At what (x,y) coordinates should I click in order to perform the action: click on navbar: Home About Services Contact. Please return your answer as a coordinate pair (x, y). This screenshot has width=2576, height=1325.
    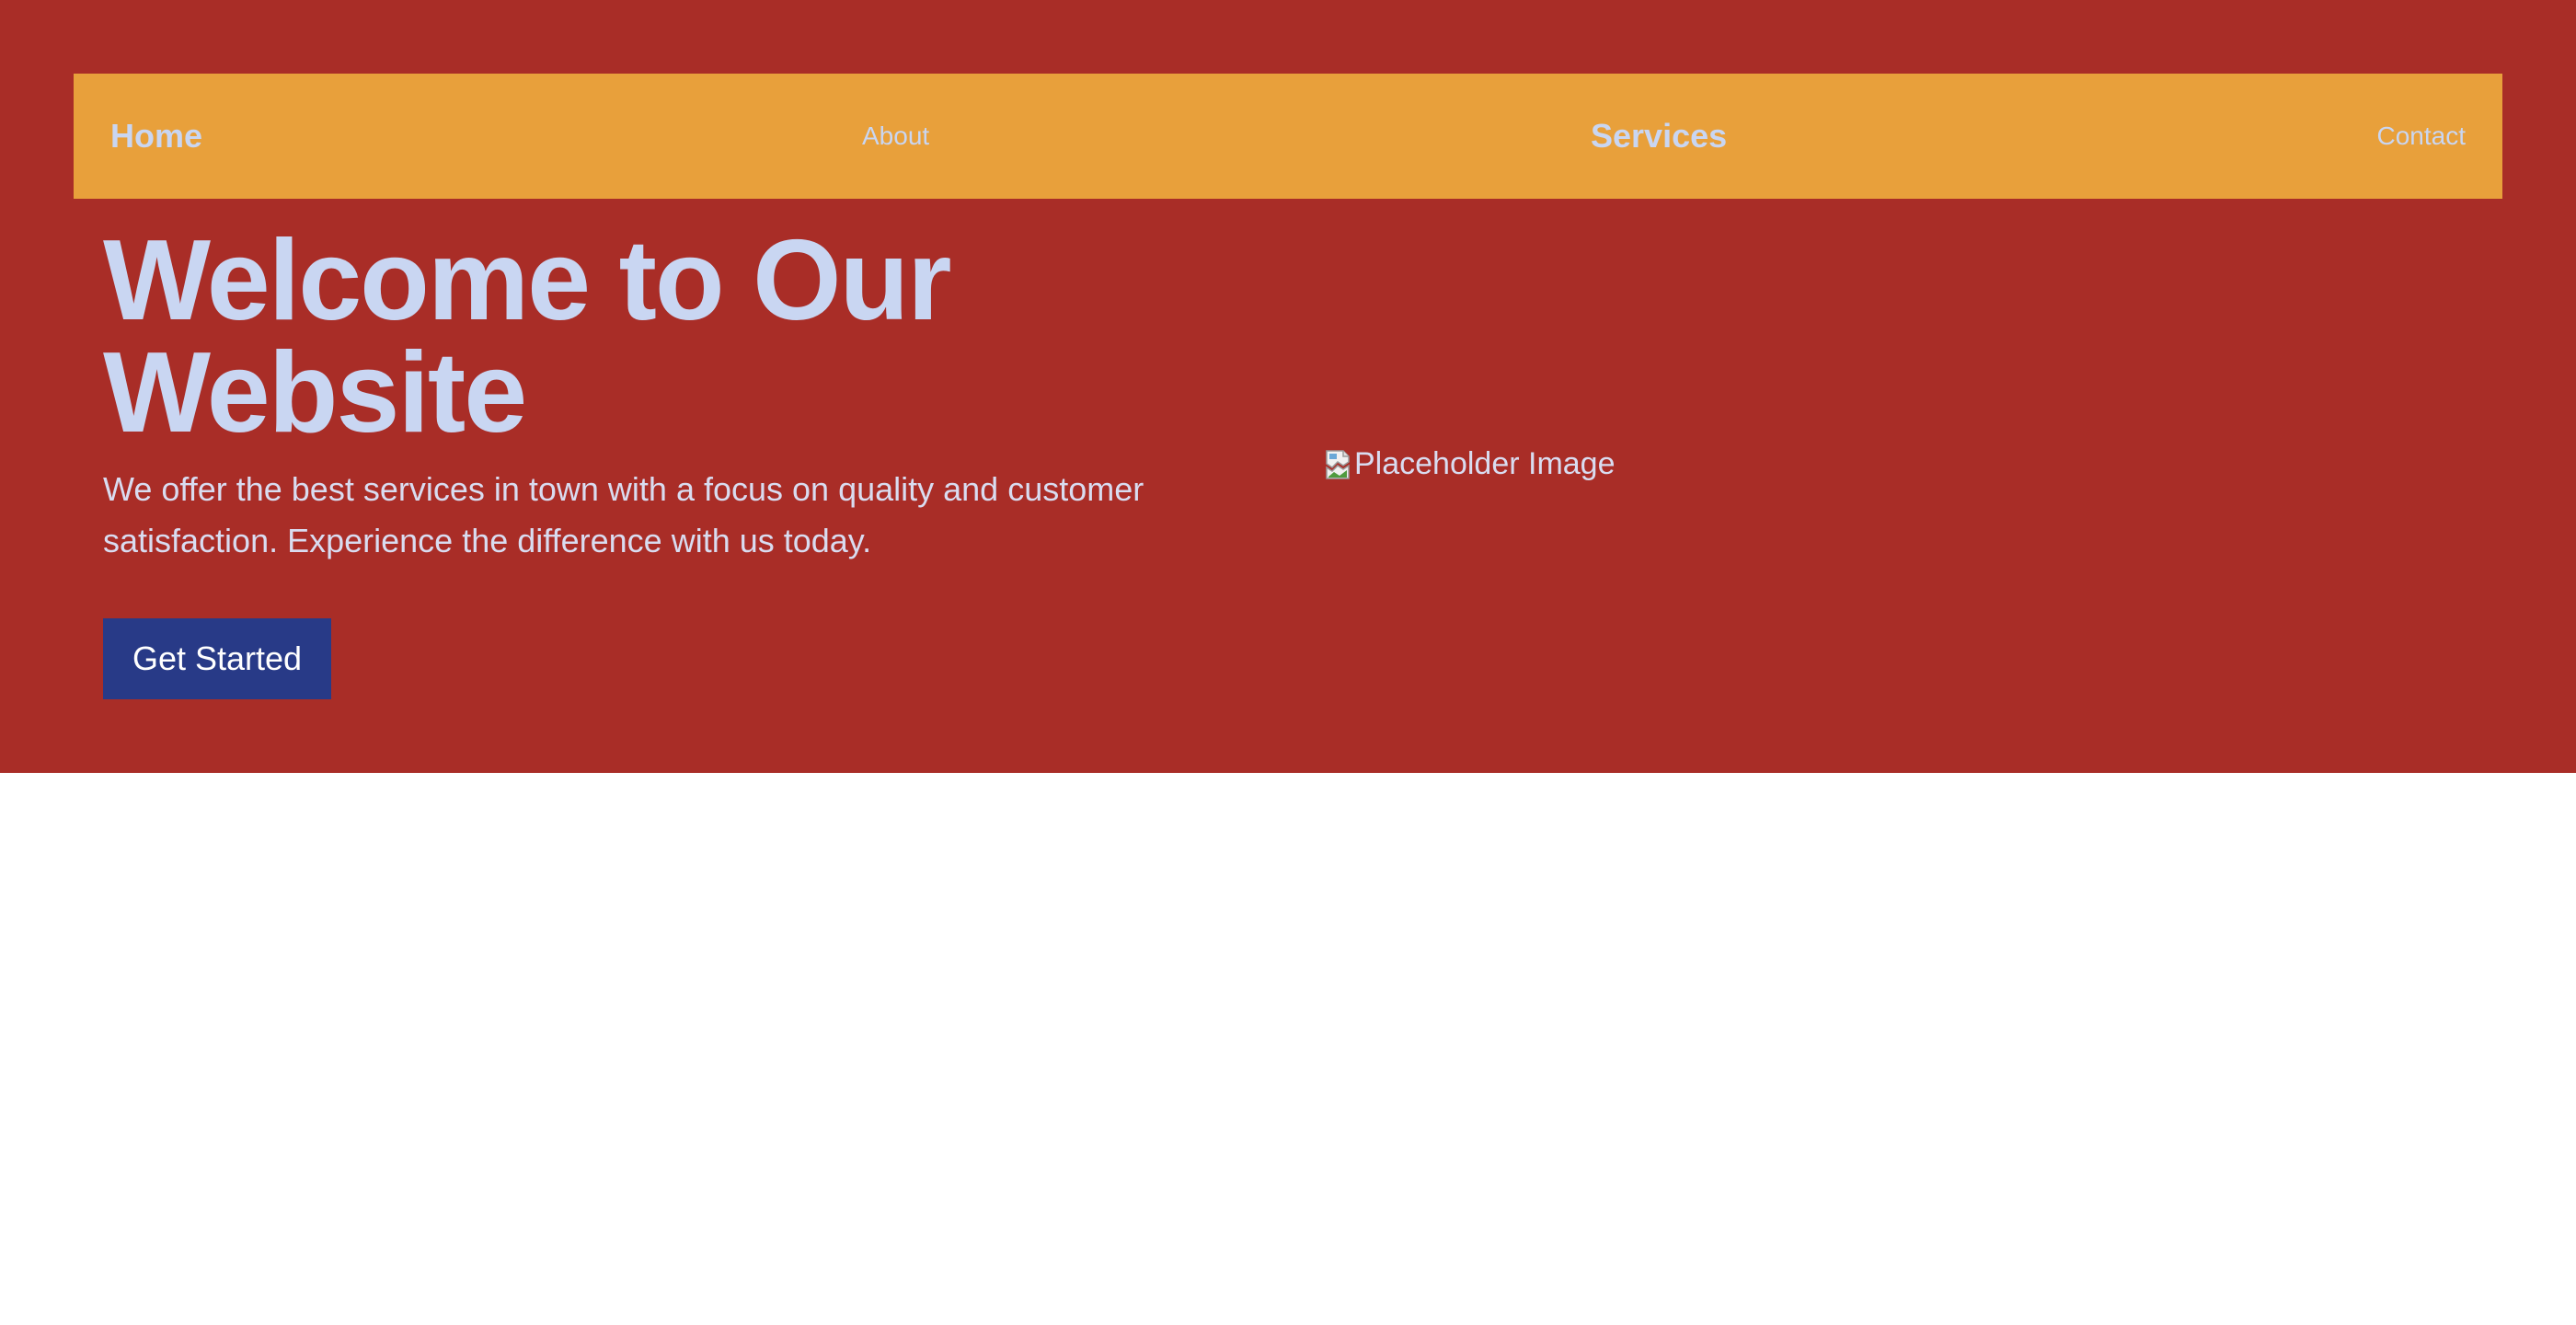
    Looking at the image, I should click on (1288, 136).